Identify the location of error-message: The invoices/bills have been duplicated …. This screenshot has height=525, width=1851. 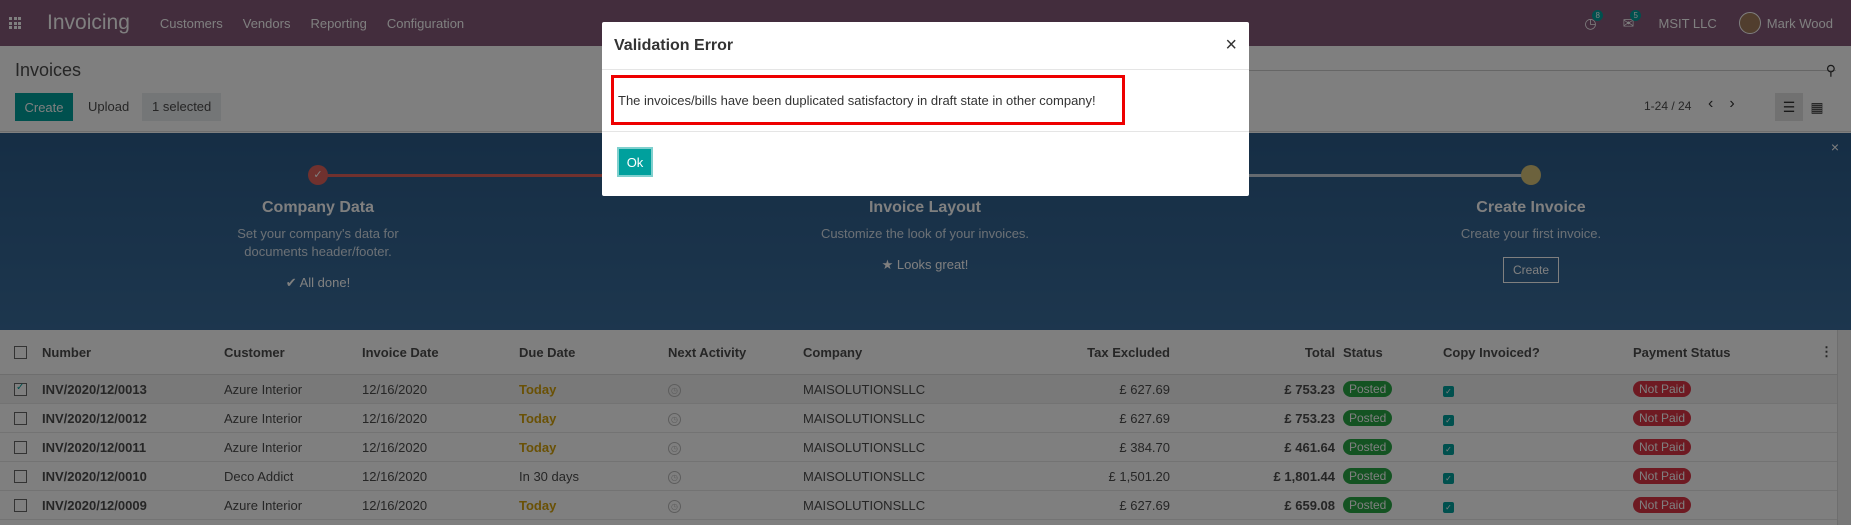
(868, 100).